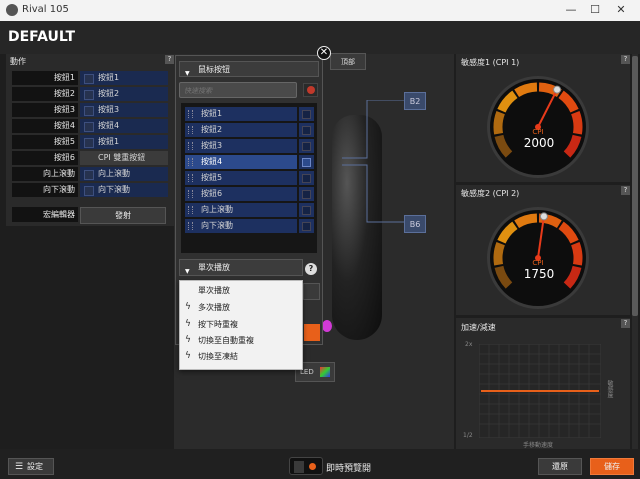 This screenshot has width=640, height=479. Describe the element at coordinates (490, 193) in the screenshot. I see `sensitivity2-label: 敏感度2 (CPI 2)` at that location.